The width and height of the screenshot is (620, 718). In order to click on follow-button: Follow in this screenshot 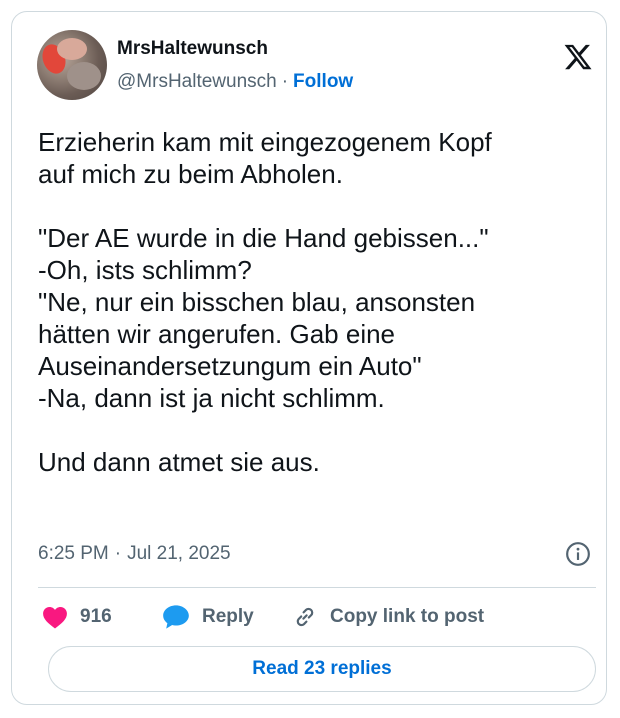, I will do `click(323, 81)`.